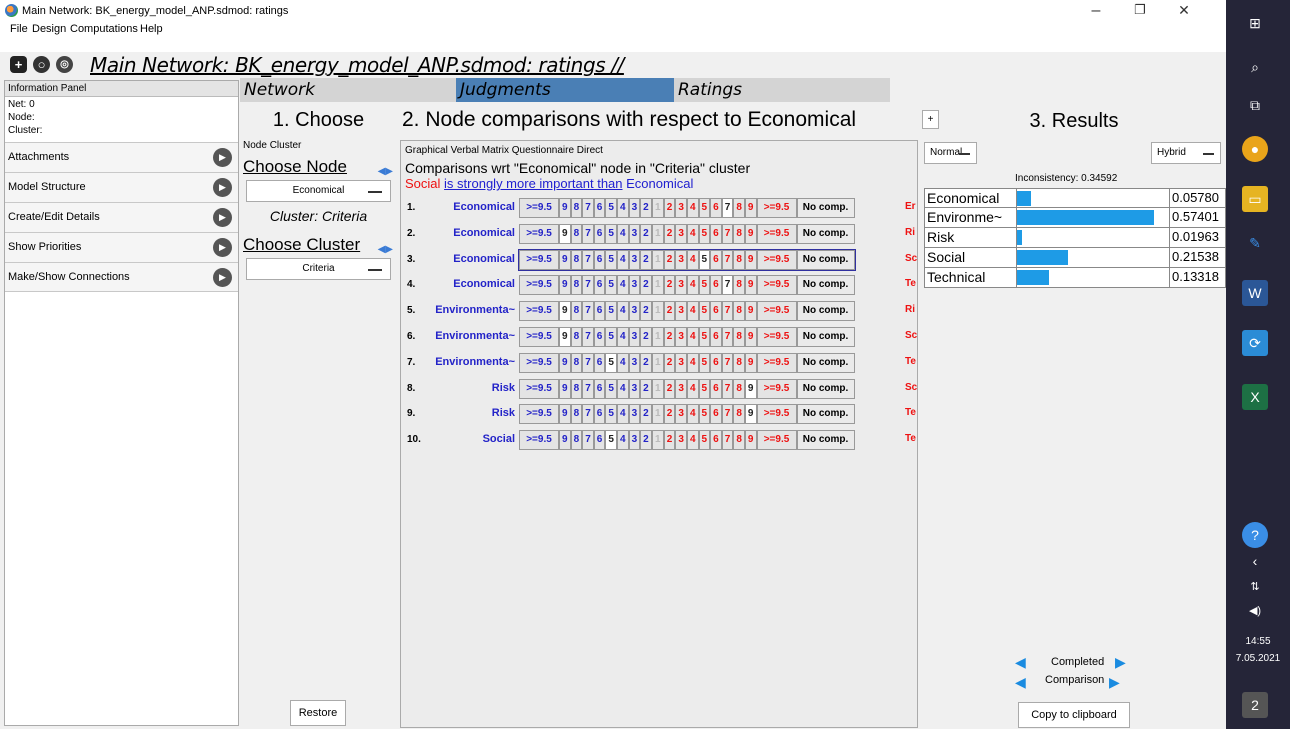 The height and width of the screenshot is (729, 1290). What do you see at coordinates (1255, 705) in the screenshot?
I see `notifications-icon: 2` at bounding box center [1255, 705].